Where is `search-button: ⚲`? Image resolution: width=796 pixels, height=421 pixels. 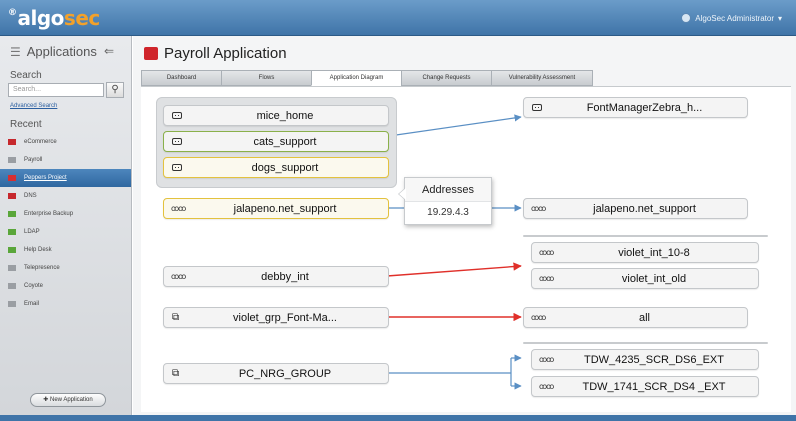 search-button: ⚲ is located at coordinates (115, 90).